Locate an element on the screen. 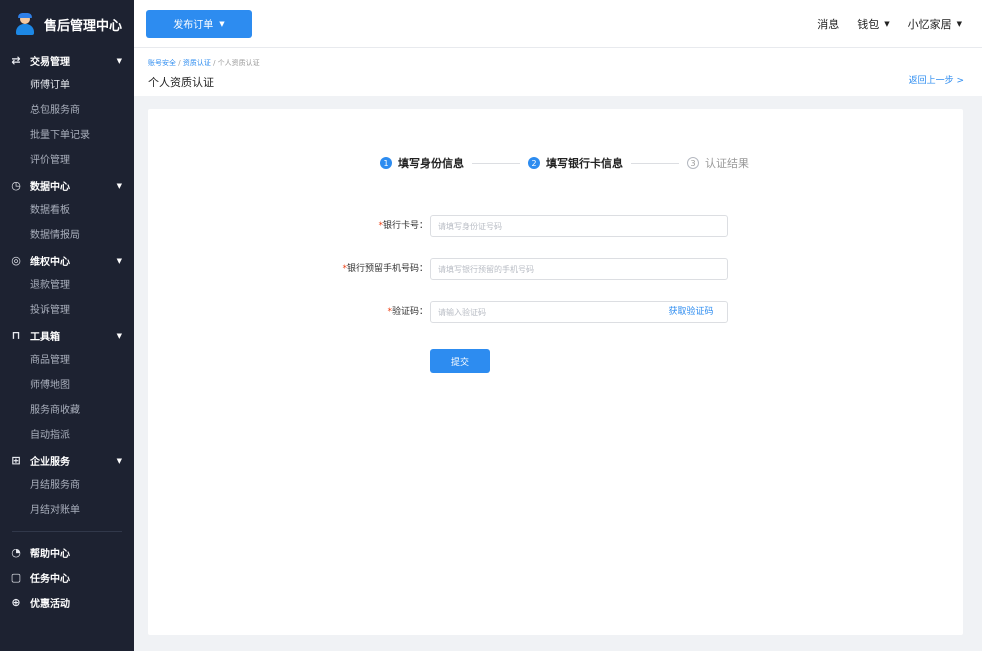 The height and width of the screenshot is (651, 982). top-right-menu: 消息 钱包 ▼ 小忆家居 ▼ is located at coordinates (899, 24).